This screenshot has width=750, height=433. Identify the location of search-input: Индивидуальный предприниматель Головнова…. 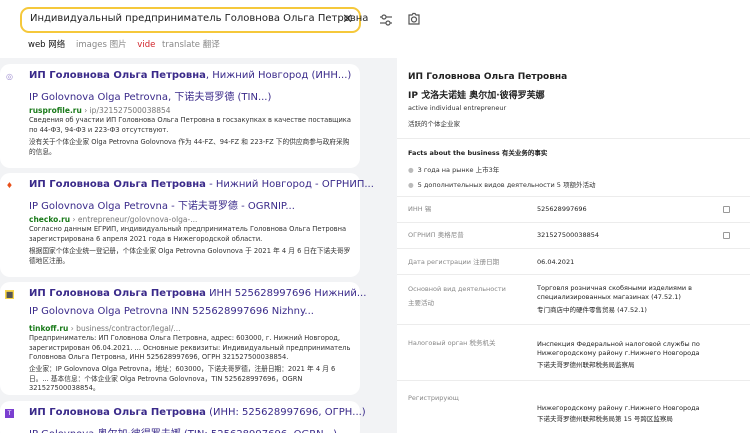
(199, 18).